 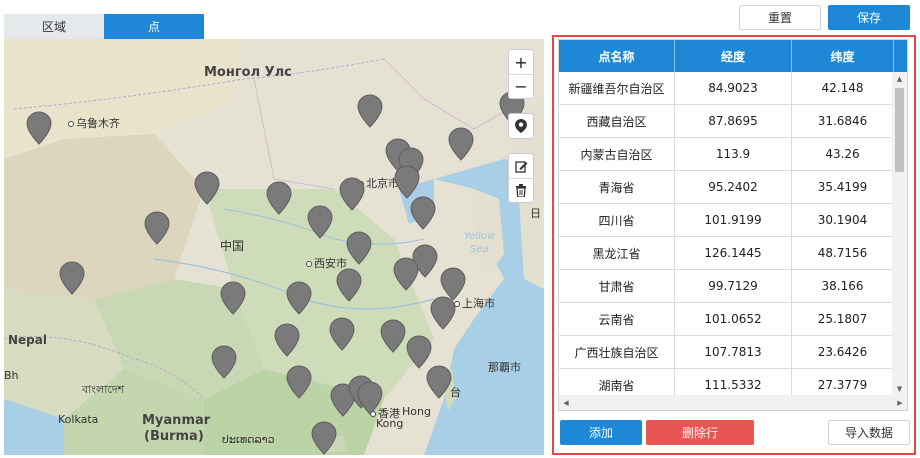 I want to click on minus-icon: −, so click(x=521, y=86).